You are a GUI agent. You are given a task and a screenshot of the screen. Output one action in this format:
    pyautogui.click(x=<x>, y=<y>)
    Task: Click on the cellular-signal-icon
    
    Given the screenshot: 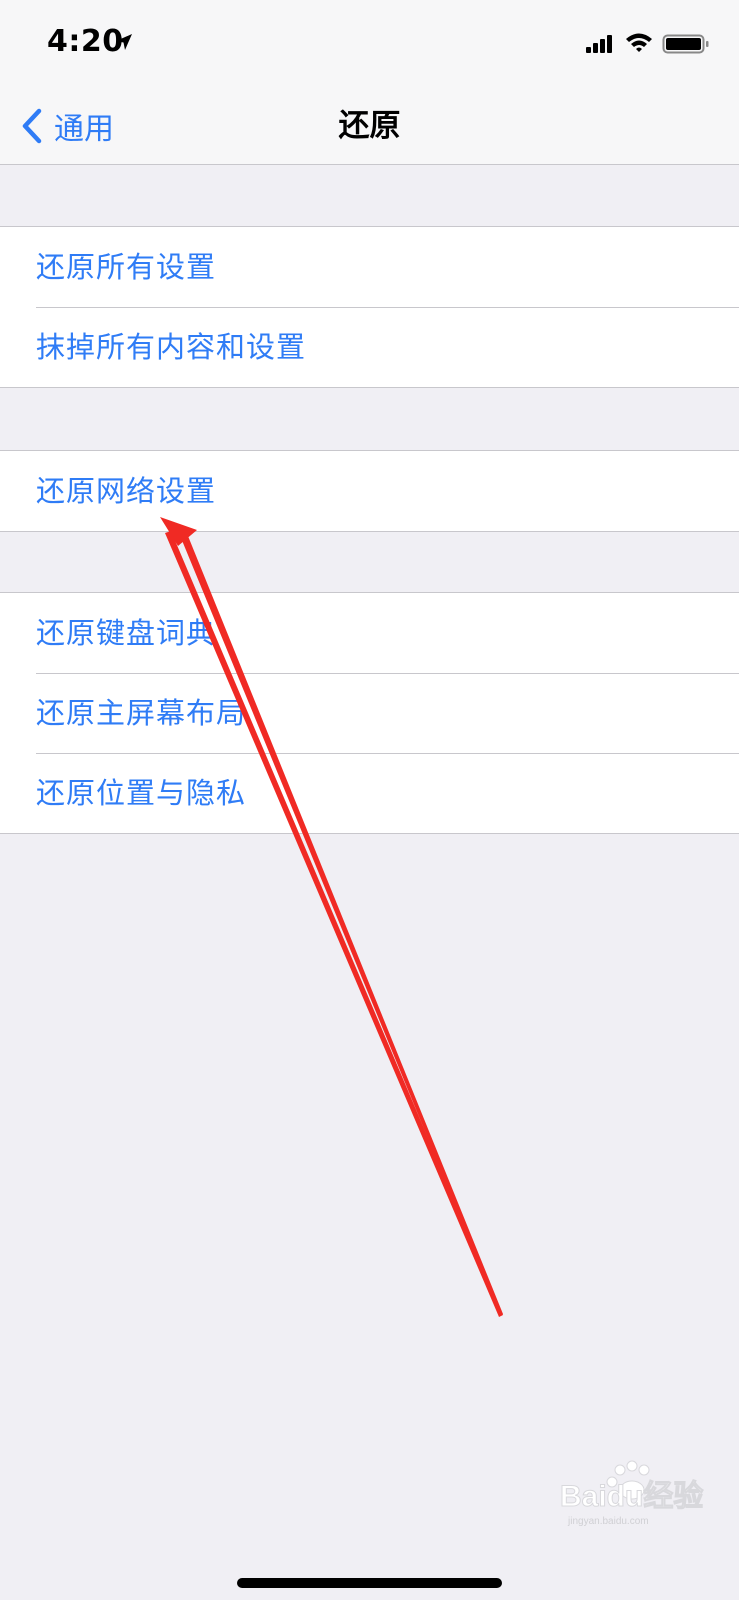 What is the action you would take?
    pyautogui.click(x=599, y=44)
    